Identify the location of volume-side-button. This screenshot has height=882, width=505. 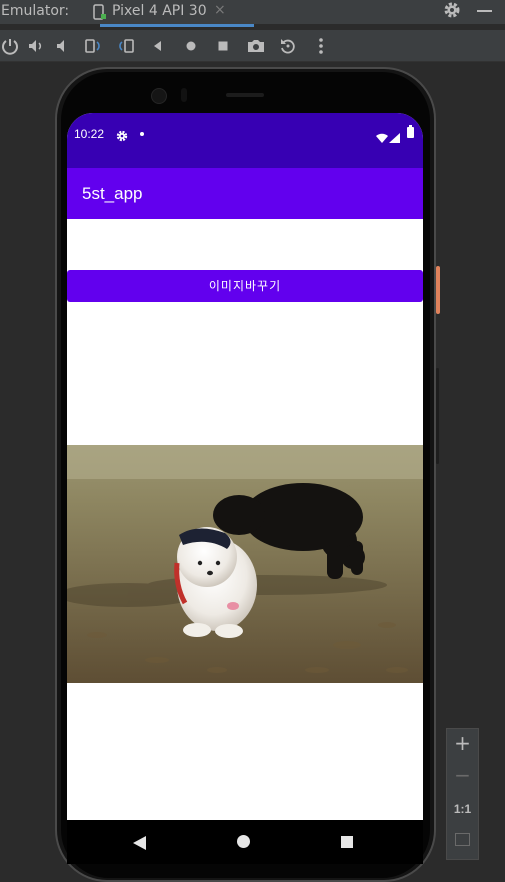
(437, 416).